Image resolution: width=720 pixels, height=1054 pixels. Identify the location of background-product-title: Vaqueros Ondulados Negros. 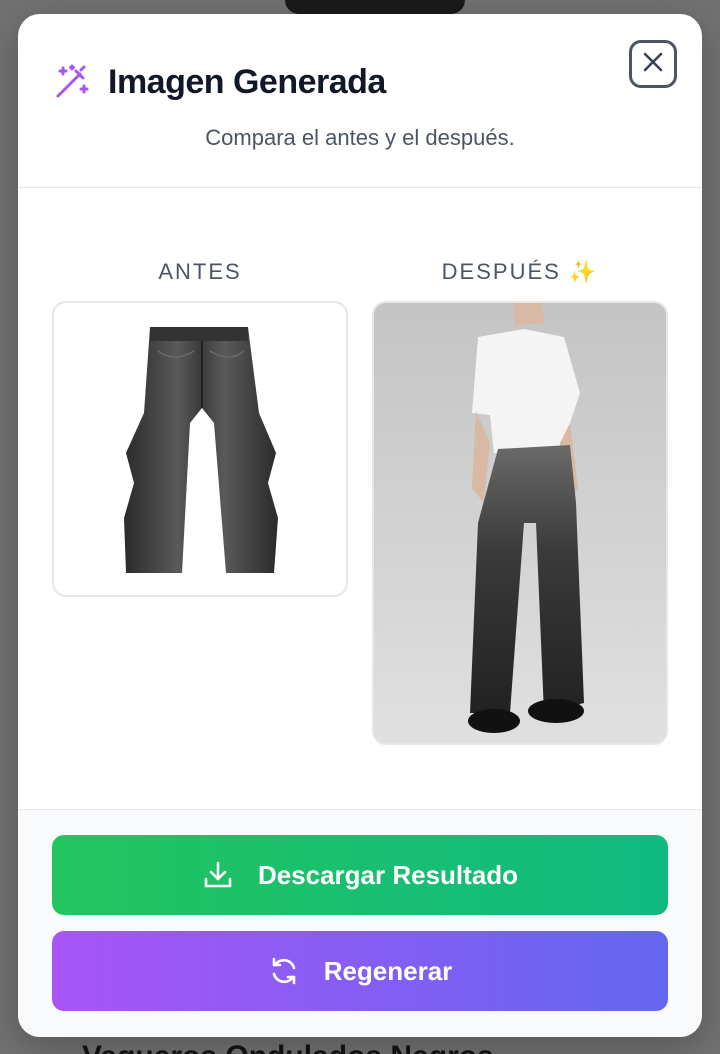
(288, 1047).